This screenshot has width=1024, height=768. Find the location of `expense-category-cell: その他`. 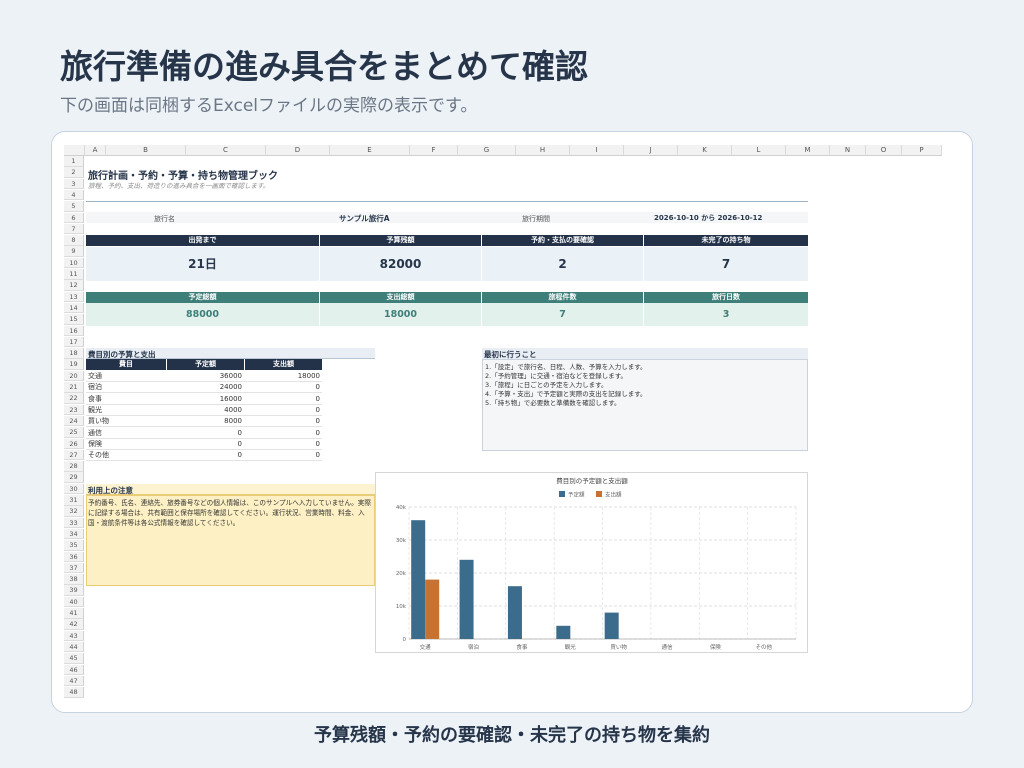

expense-category-cell: その他 is located at coordinates (98, 455).